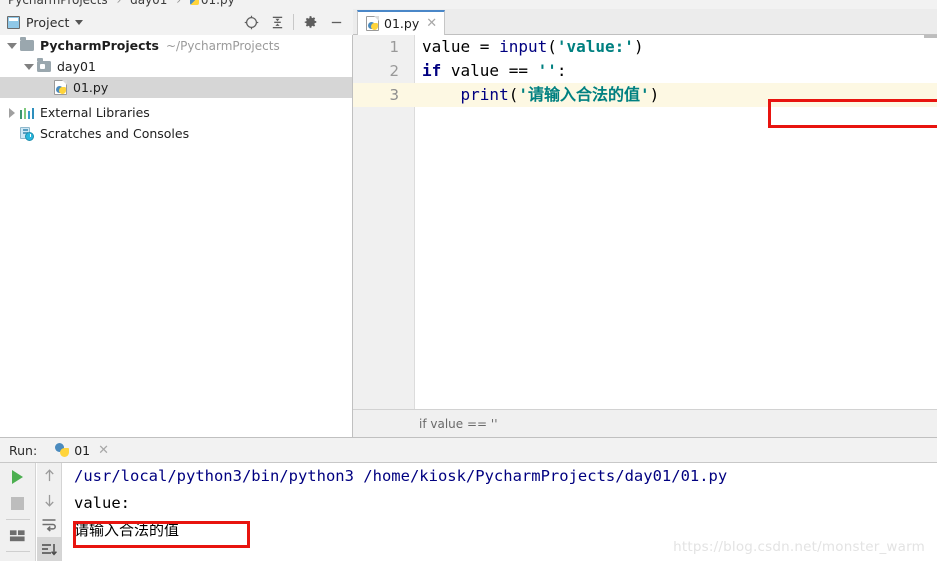 Image resolution: width=937 pixels, height=561 pixels. Describe the element at coordinates (48, 22) in the screenshot. I see `project-panel-title: Project` at that location.